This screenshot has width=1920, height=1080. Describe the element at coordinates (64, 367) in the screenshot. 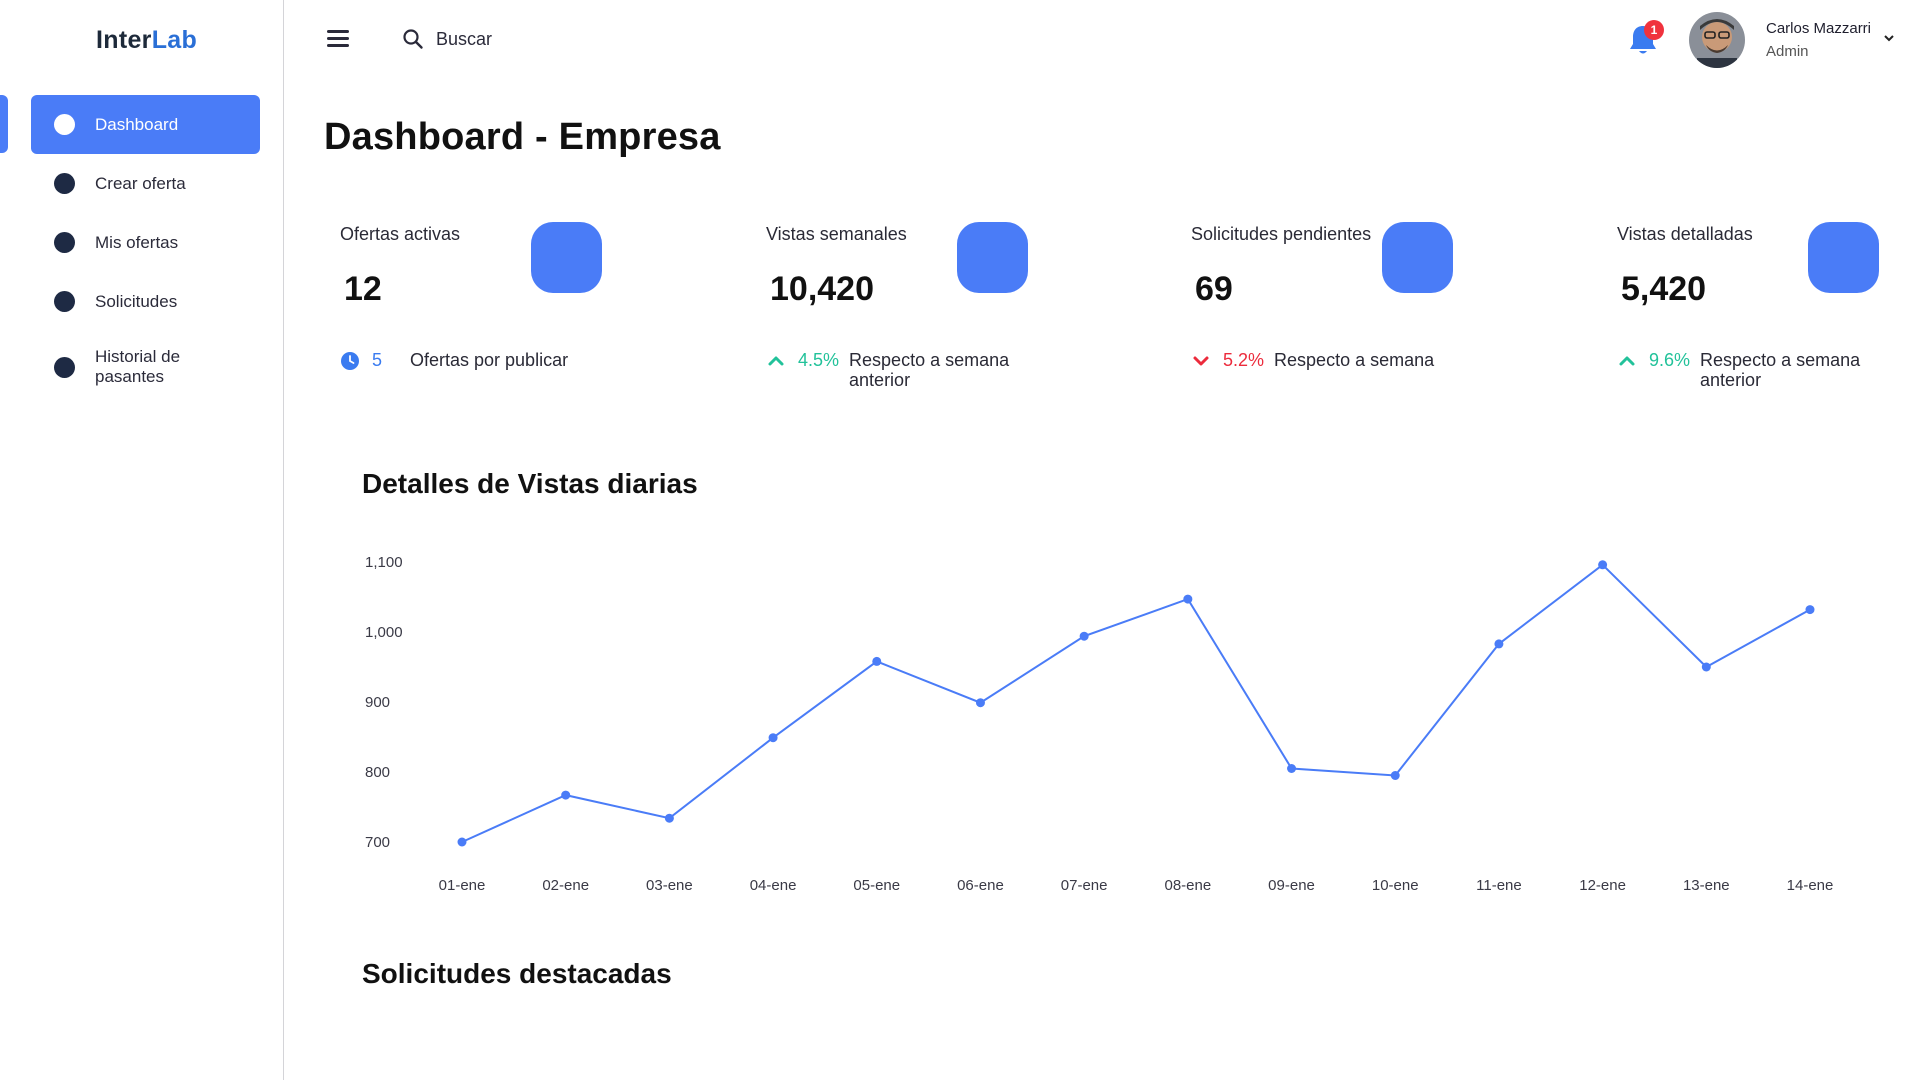

I see `historial-icon` at that location.